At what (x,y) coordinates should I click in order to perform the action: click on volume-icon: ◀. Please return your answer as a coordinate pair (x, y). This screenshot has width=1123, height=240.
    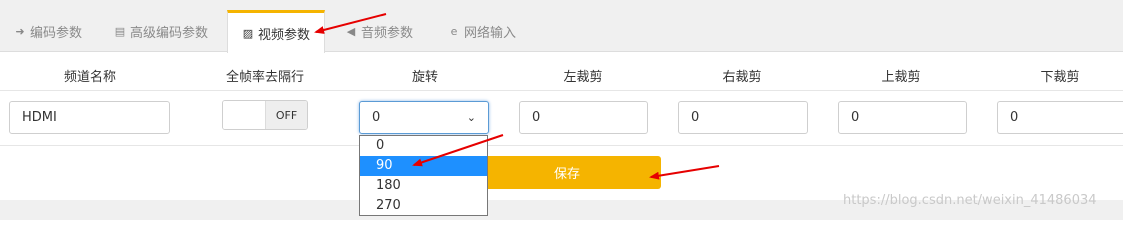
    Looking at the image, I should click on (351, 31).